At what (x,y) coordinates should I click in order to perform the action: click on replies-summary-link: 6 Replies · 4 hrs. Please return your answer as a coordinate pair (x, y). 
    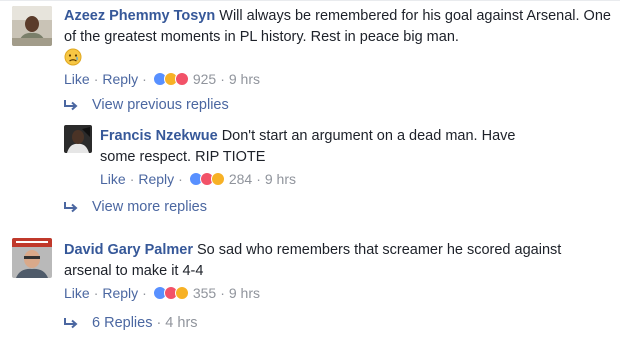
    Looking at the image, I should click on (130, 323).